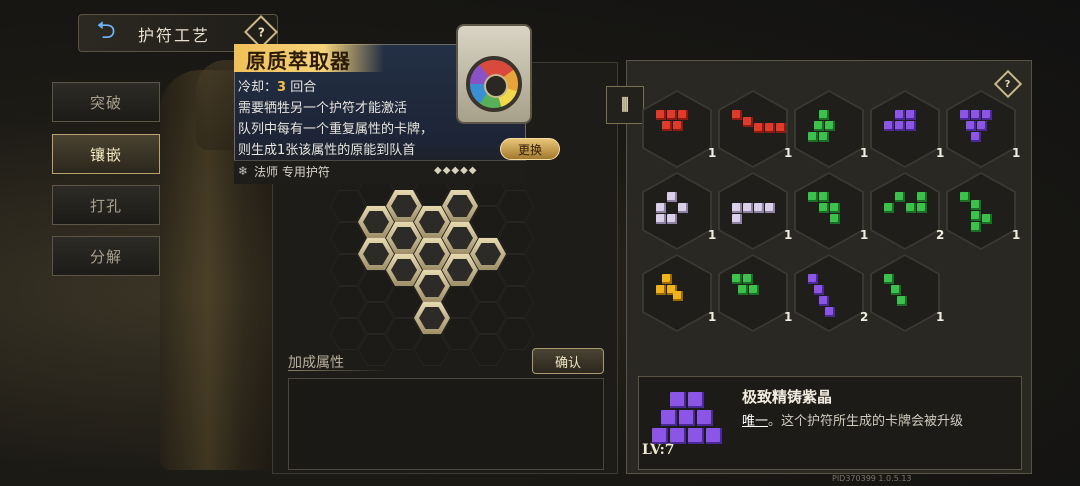 The height and width of the screenshot is (486, 1080). Describe the element at coordinates (106, 154) in the screenshot. I see `tab-inlay: 镶嵌` at that location.